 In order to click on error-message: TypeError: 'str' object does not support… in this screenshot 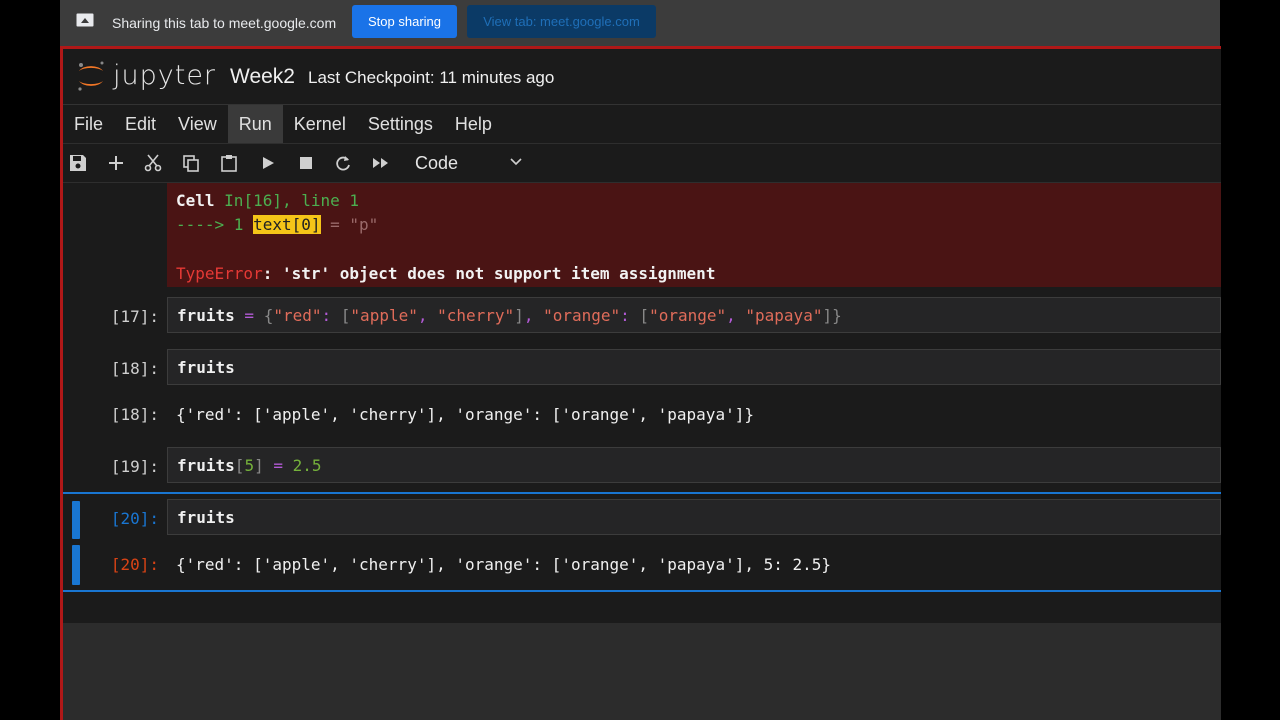, I will do `click(446, 273)`.